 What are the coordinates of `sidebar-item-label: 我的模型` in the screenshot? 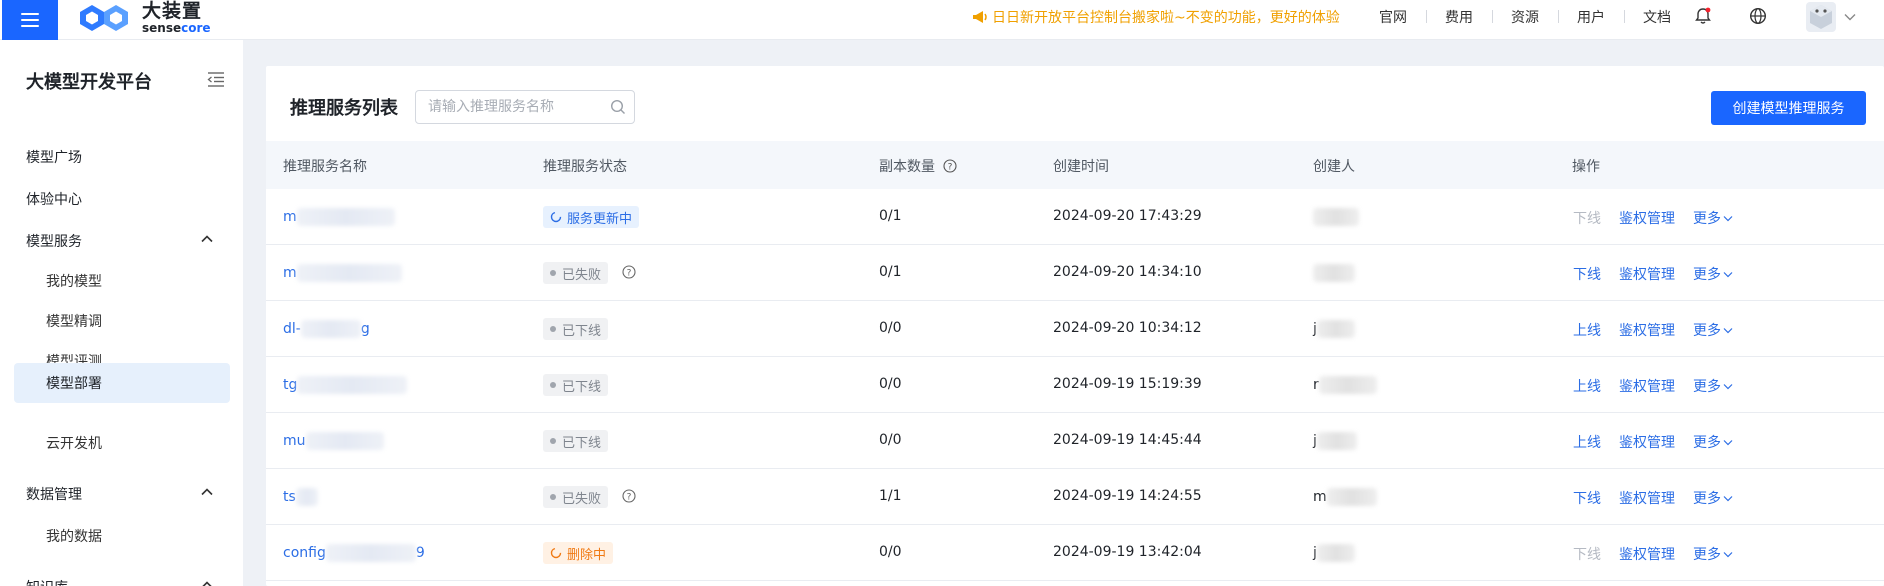 It's located at (74, 282).